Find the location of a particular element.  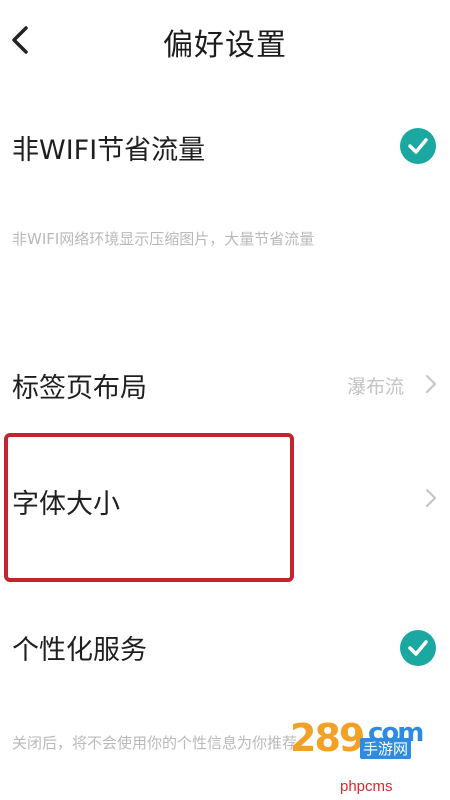

wifi-saving-toggle is located at coordinates (418, 146).